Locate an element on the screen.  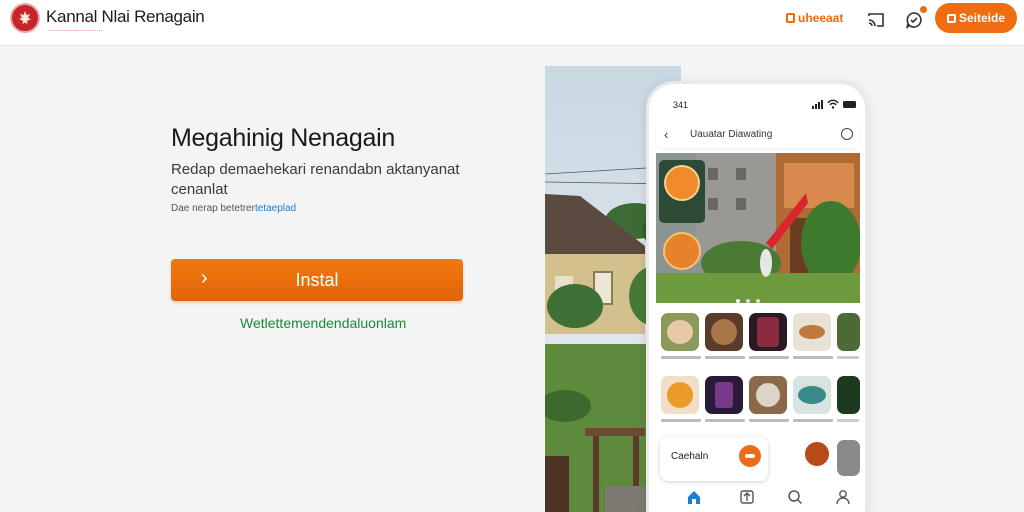
promo-card is located at coordinates (682, 191).